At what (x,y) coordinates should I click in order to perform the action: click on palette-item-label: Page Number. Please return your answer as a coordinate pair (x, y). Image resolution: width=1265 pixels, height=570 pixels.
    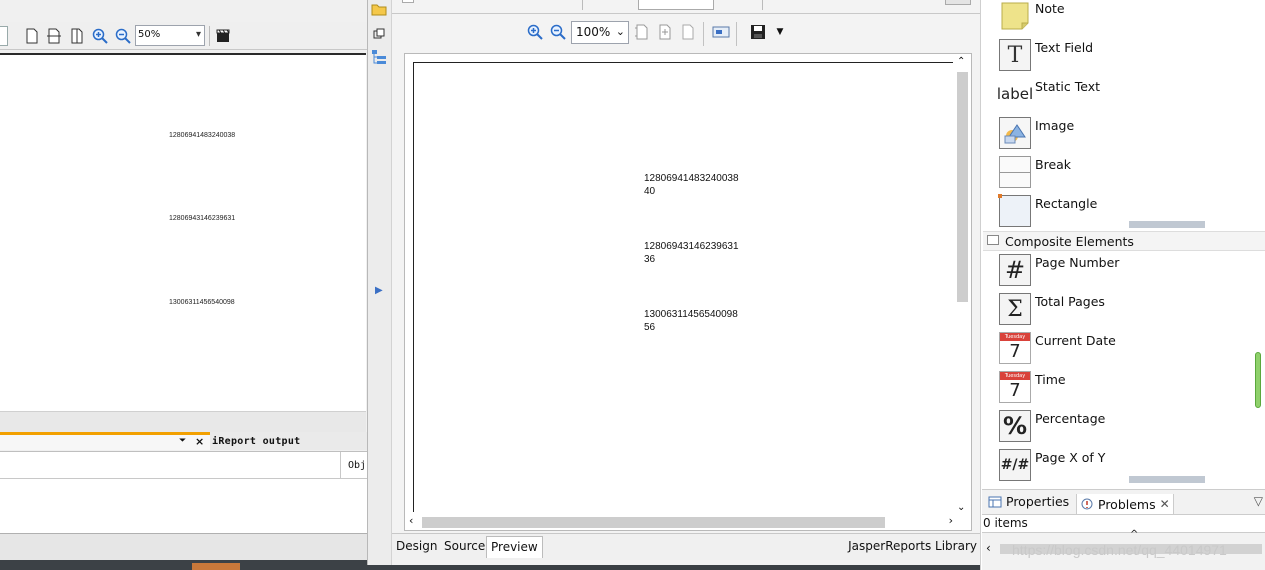
    Looking at the image, I should click on (1077, 262).